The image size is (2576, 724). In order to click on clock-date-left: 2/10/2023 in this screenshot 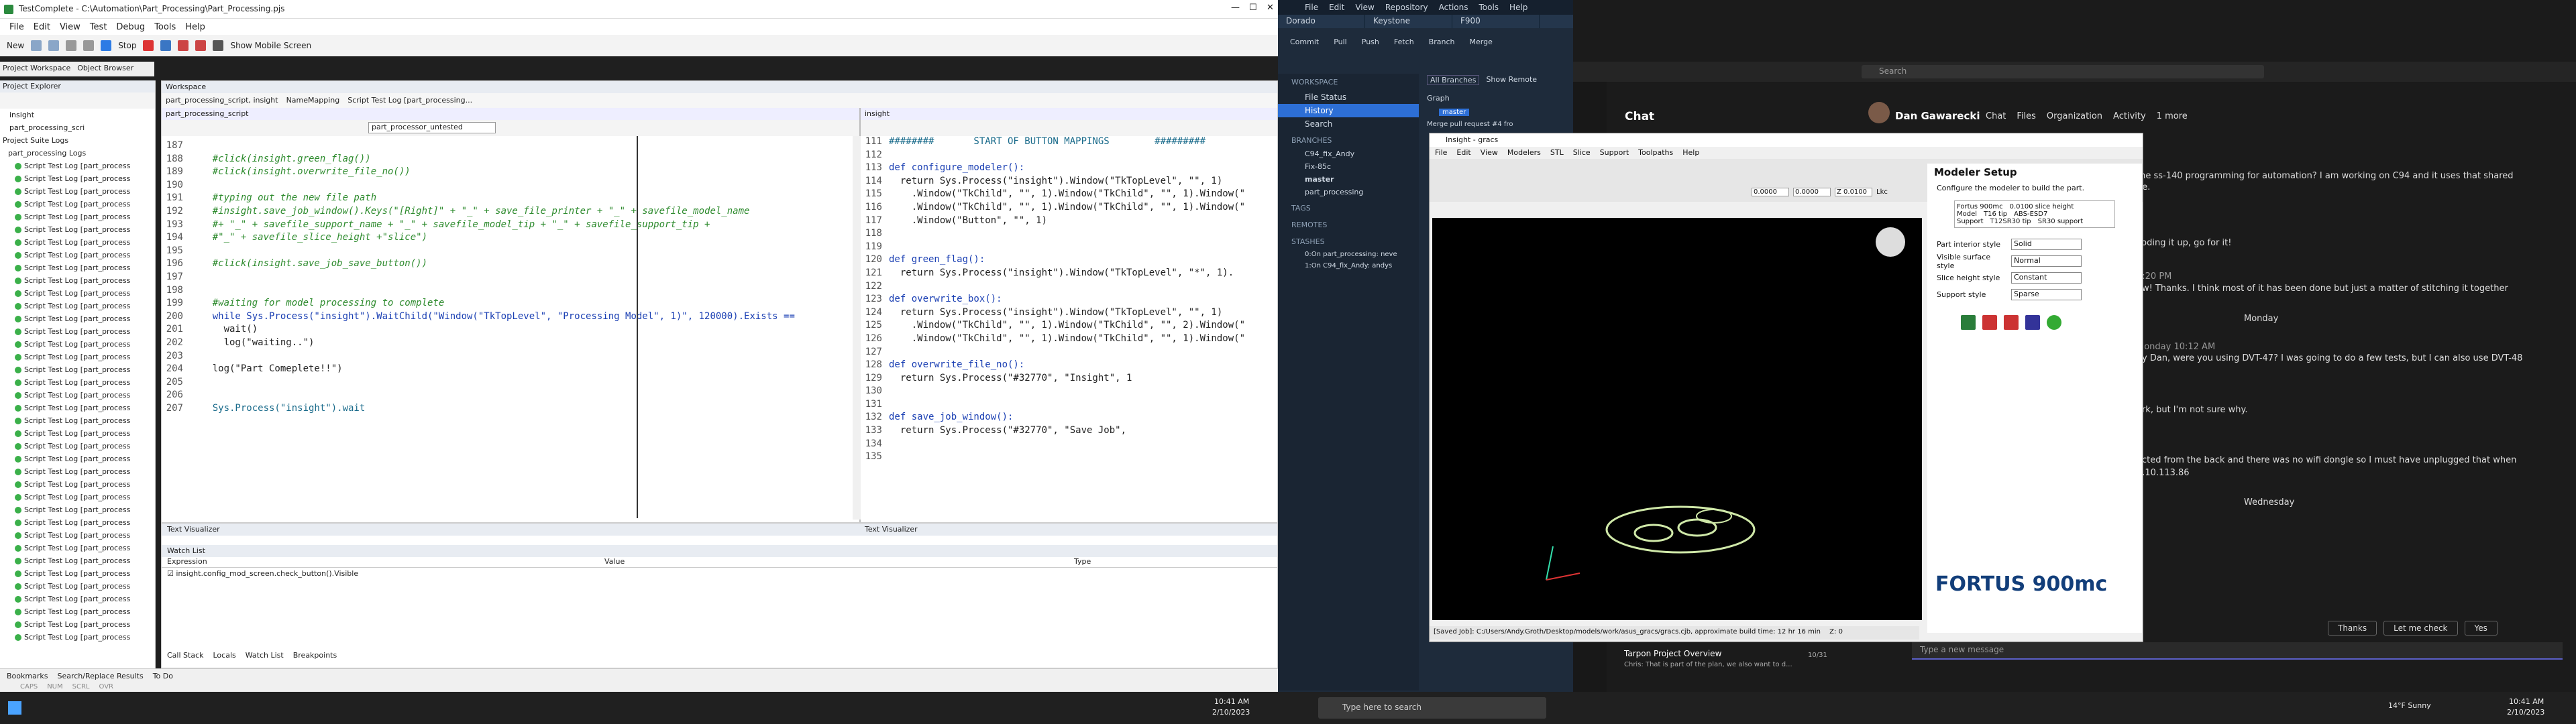, I will do `click(1231, 712)`.